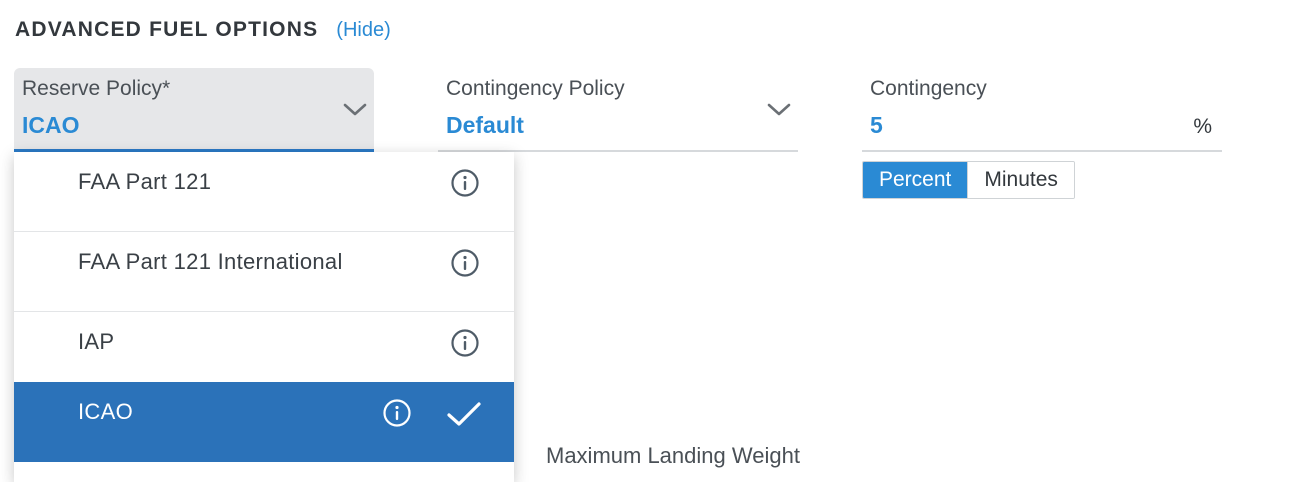 This screenshot has width=1312, height=482. I want to click on option-label: FAA Part 121, so click(145, 181).